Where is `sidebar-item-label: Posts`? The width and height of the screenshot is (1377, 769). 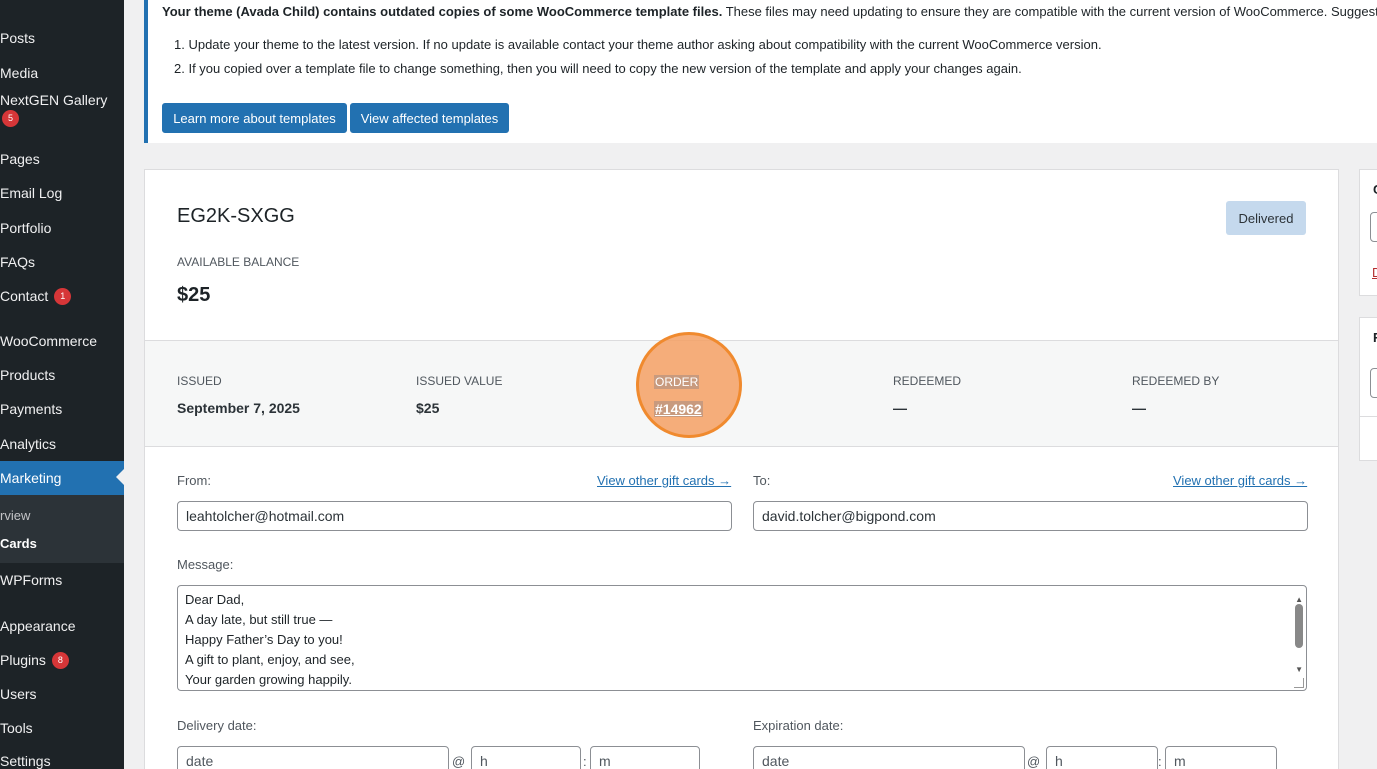
sidebar-item-label: Posts is located at coordinates (18, 38).